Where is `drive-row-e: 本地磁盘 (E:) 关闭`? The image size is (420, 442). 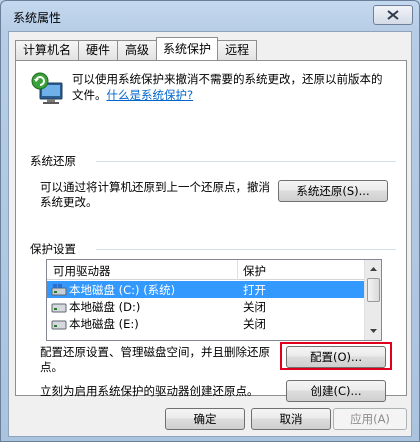 drive-row-e: 本地磁盘 (E:) 关闭 is located at coordinates (206, 323).